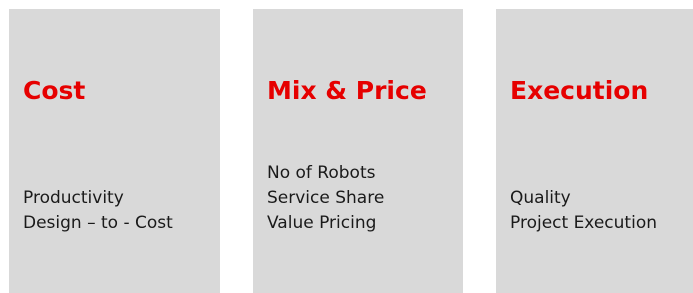  What do you see at coordinates (98, 223) in the screenshot?
I see `card-item: Design – to - Cost` at bounding box center [98, 223].